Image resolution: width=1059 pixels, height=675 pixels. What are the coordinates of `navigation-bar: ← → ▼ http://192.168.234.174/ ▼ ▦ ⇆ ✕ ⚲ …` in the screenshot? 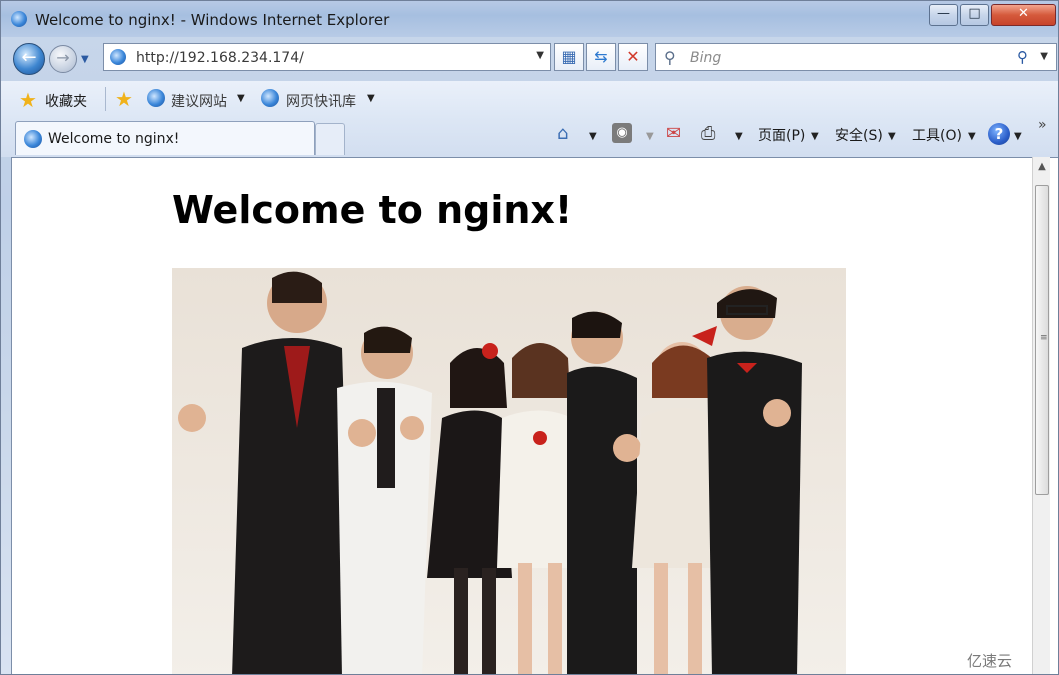 It's located at (529, 58).